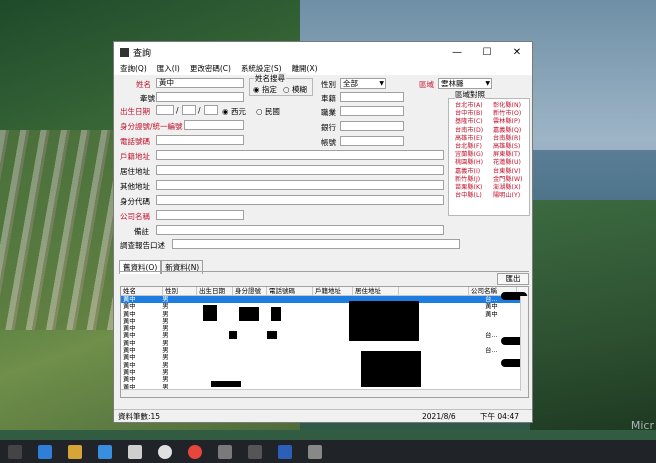  Describe the element at coordinates (290, 291) in the screenshot. I see `column-header: 電話號碼` at that location.